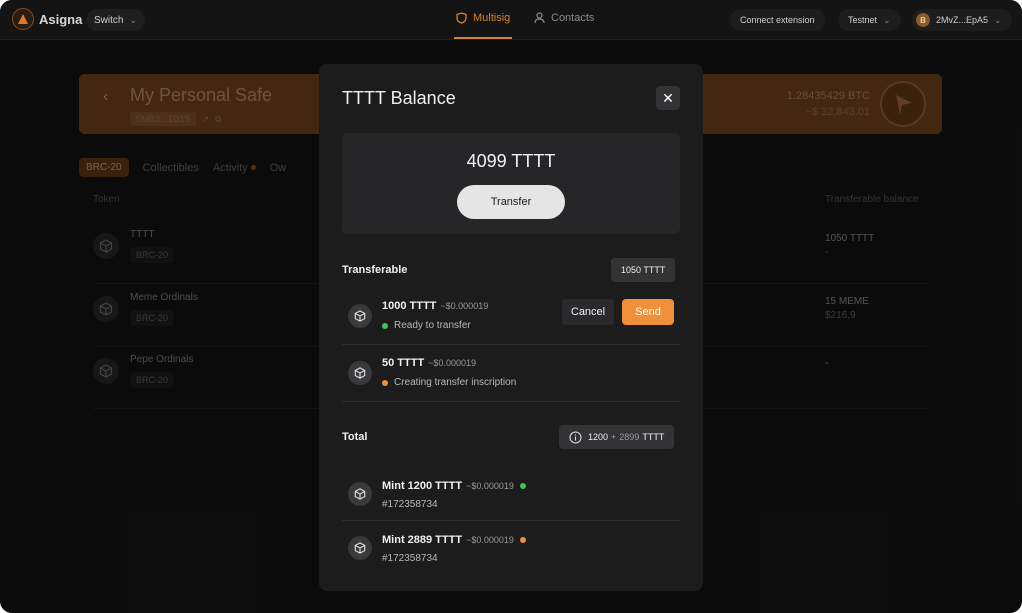 The image size is (1022, 613). What do you see at coordinates (511, 494) in the screenshot?
I see `mint-item: Mint 1200 TTTT ~$0.000019 #172358734` at bounding box center [511, 494].